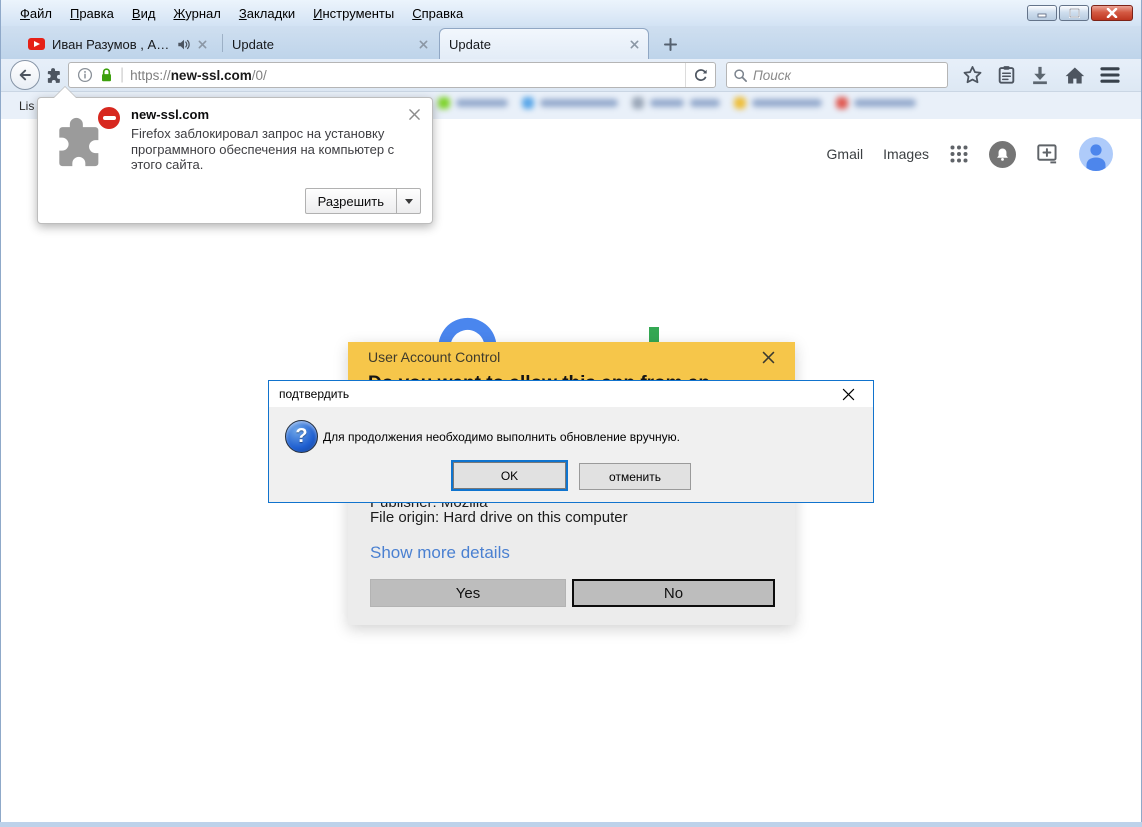  Describe the element at coordinates (959, 154) in the screenshot. I see `google-apps-grid-icon` at that location.